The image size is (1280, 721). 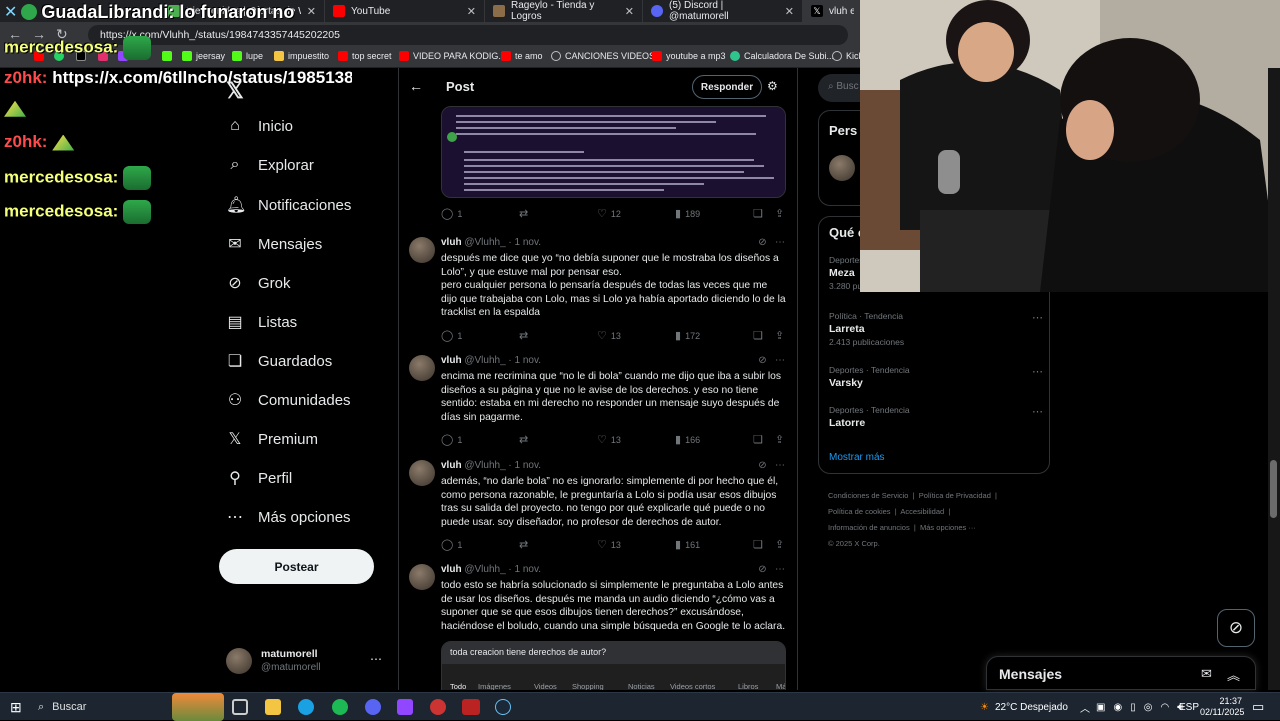 What do you see at coordinates (1085, 707) in the screenshot?
I see `tray-chevron-icon: ︿` at bounding box center [1085, 707].